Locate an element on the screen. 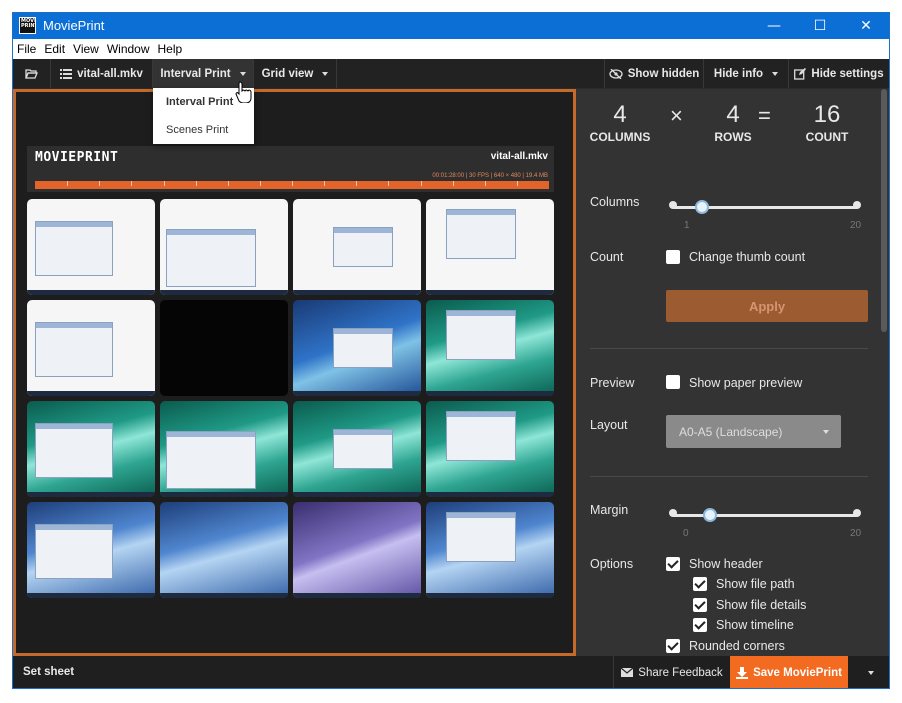 This screenshot has height=703, width=902. settings-scrollbar is located at coordinates (884, 210).